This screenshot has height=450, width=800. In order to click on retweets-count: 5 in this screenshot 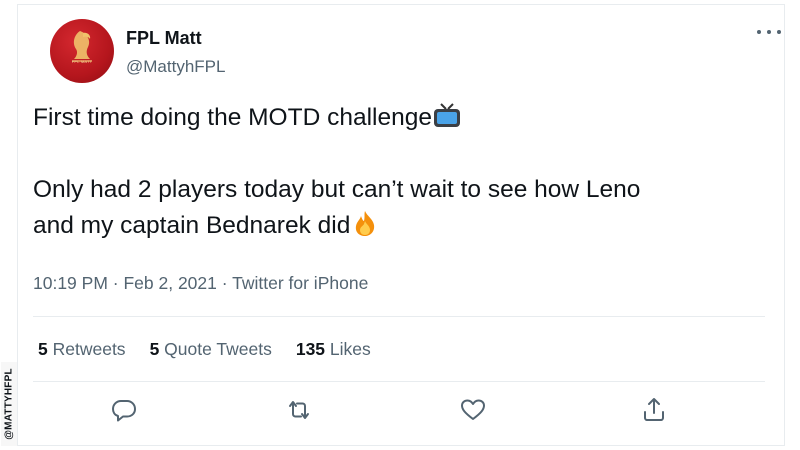, I will do `click(43, 349)`.